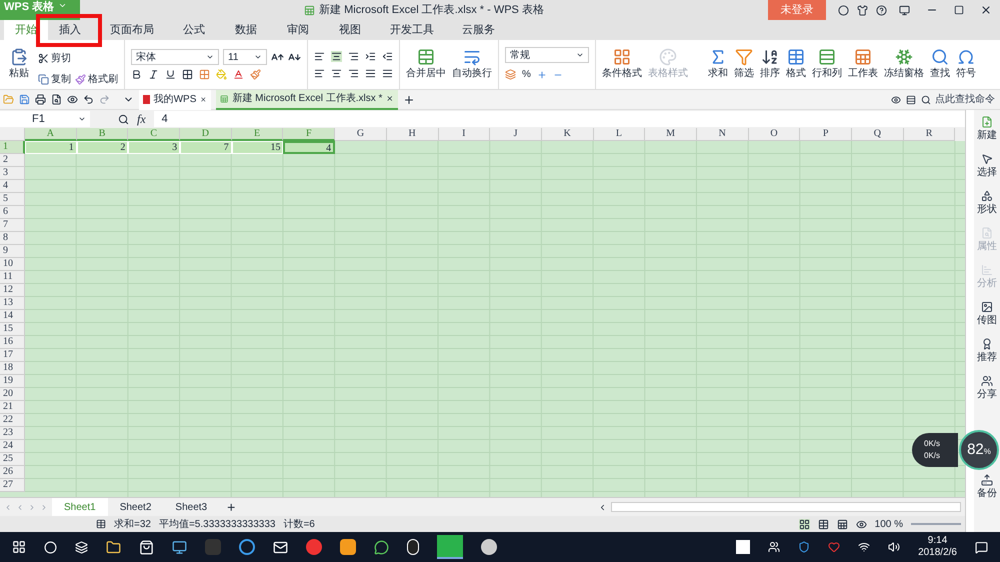 This screenshot has height=562, width=1000. I want to click on ribbon-tool-button: 行和列, so click(827, 64).